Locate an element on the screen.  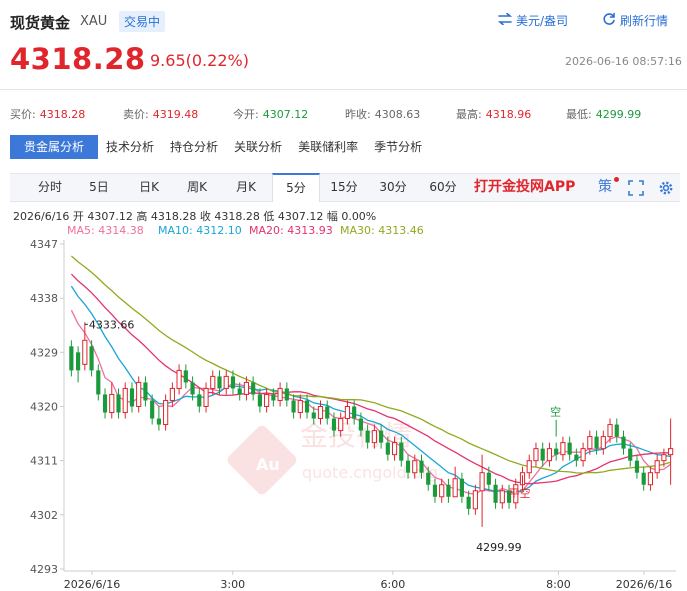
analysis-tabs: 贵金属分析 技术分析 持仓分析 关联分析 美联储利率 季节分析 is located at coordinates (220, 147).